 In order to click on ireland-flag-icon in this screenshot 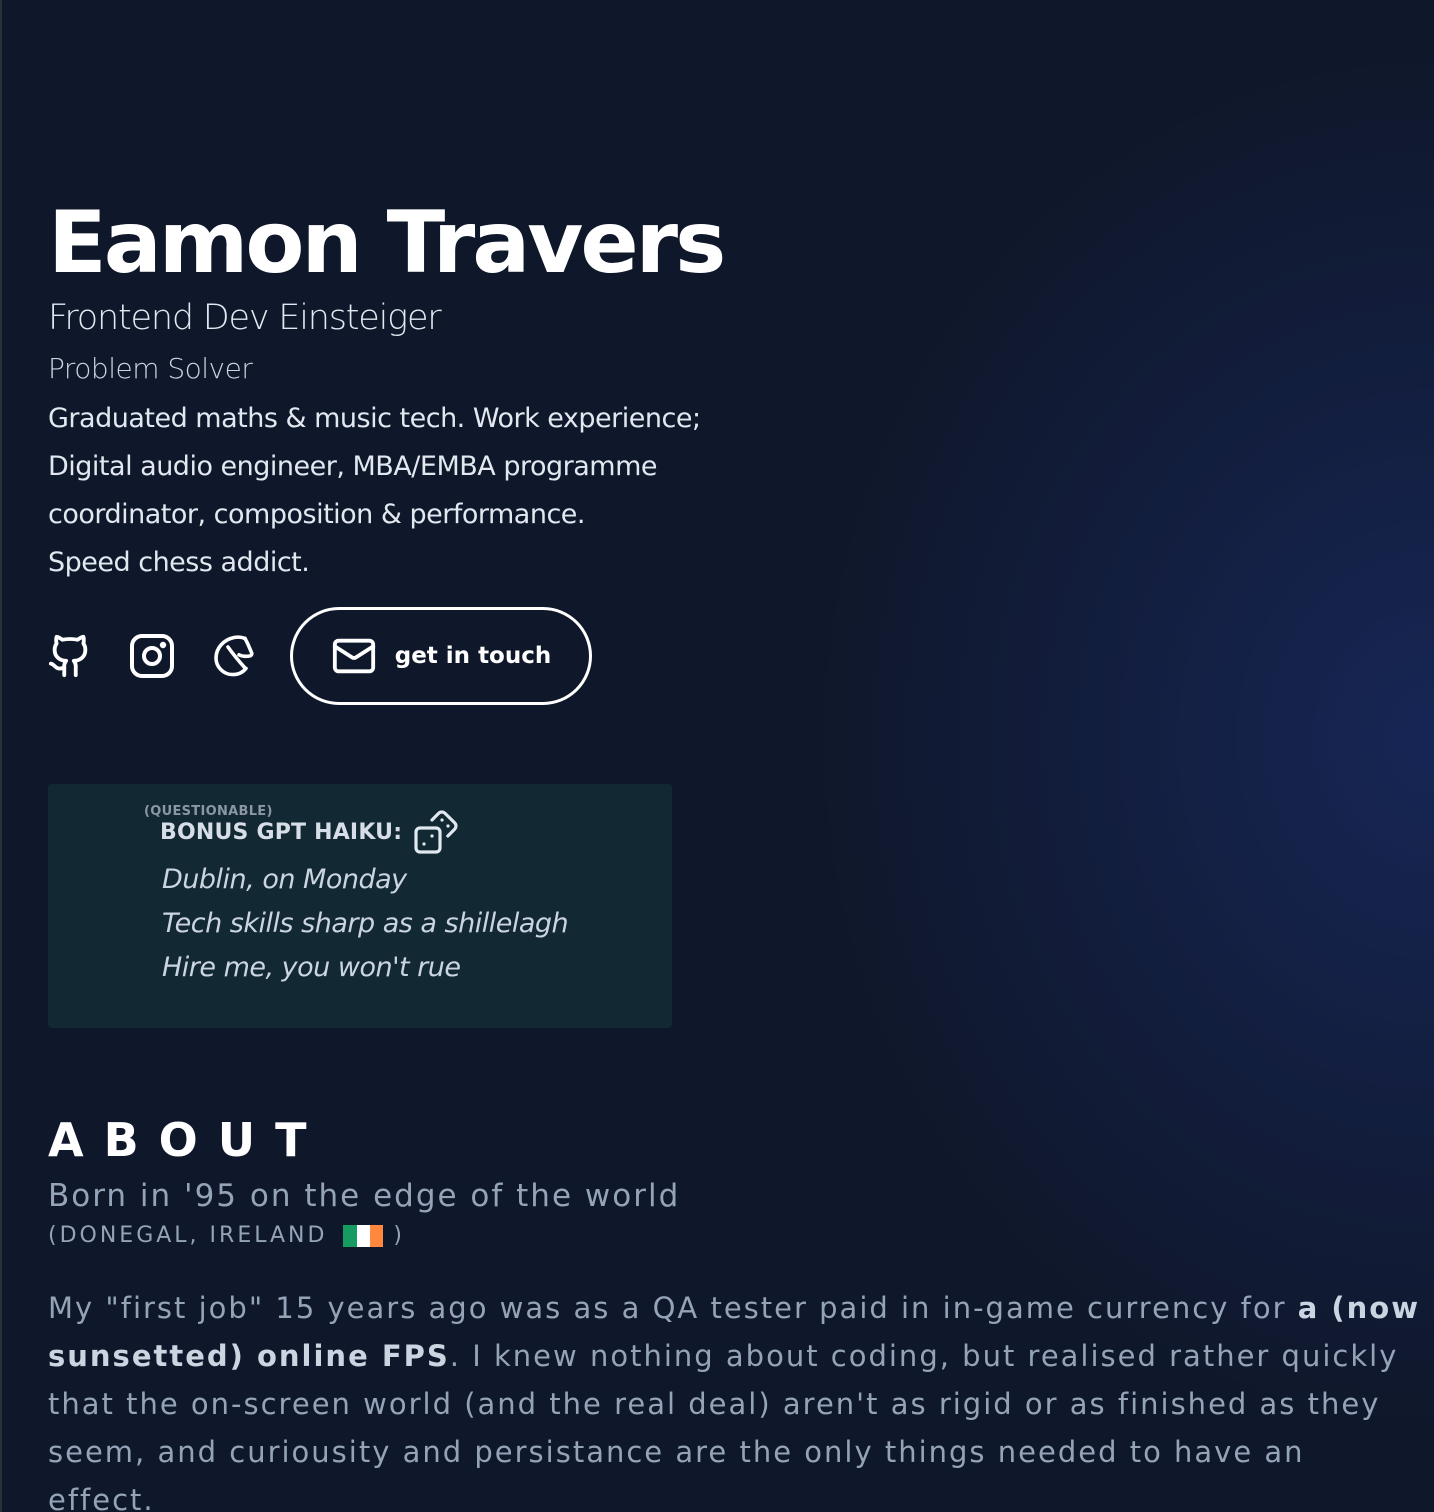, I will do `click(363, 1236)`.